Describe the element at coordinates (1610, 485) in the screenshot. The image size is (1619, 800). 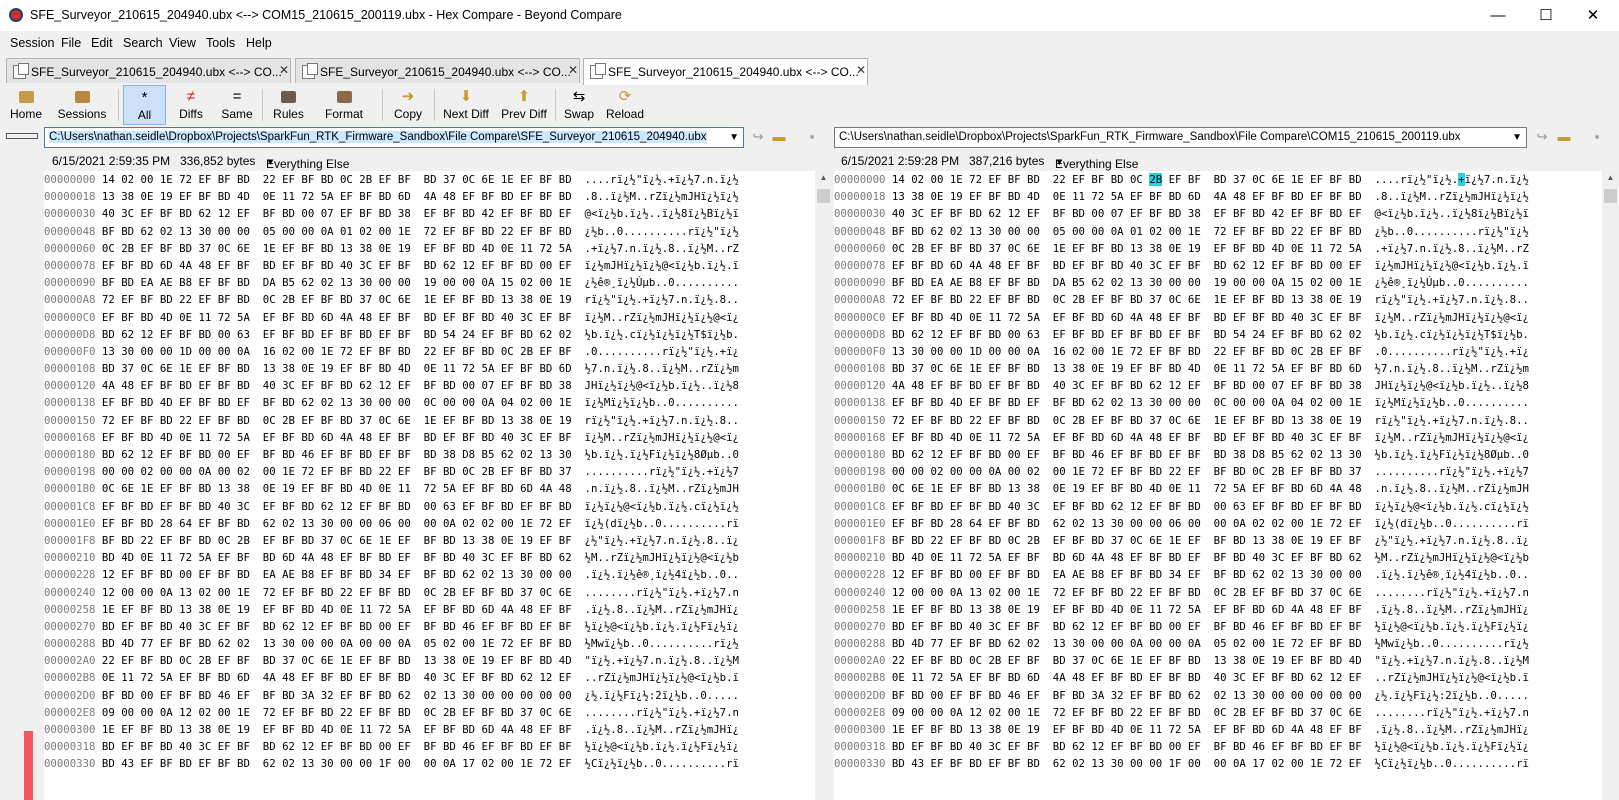
I see `right-vertical-scrollbar: ▲` at that location.